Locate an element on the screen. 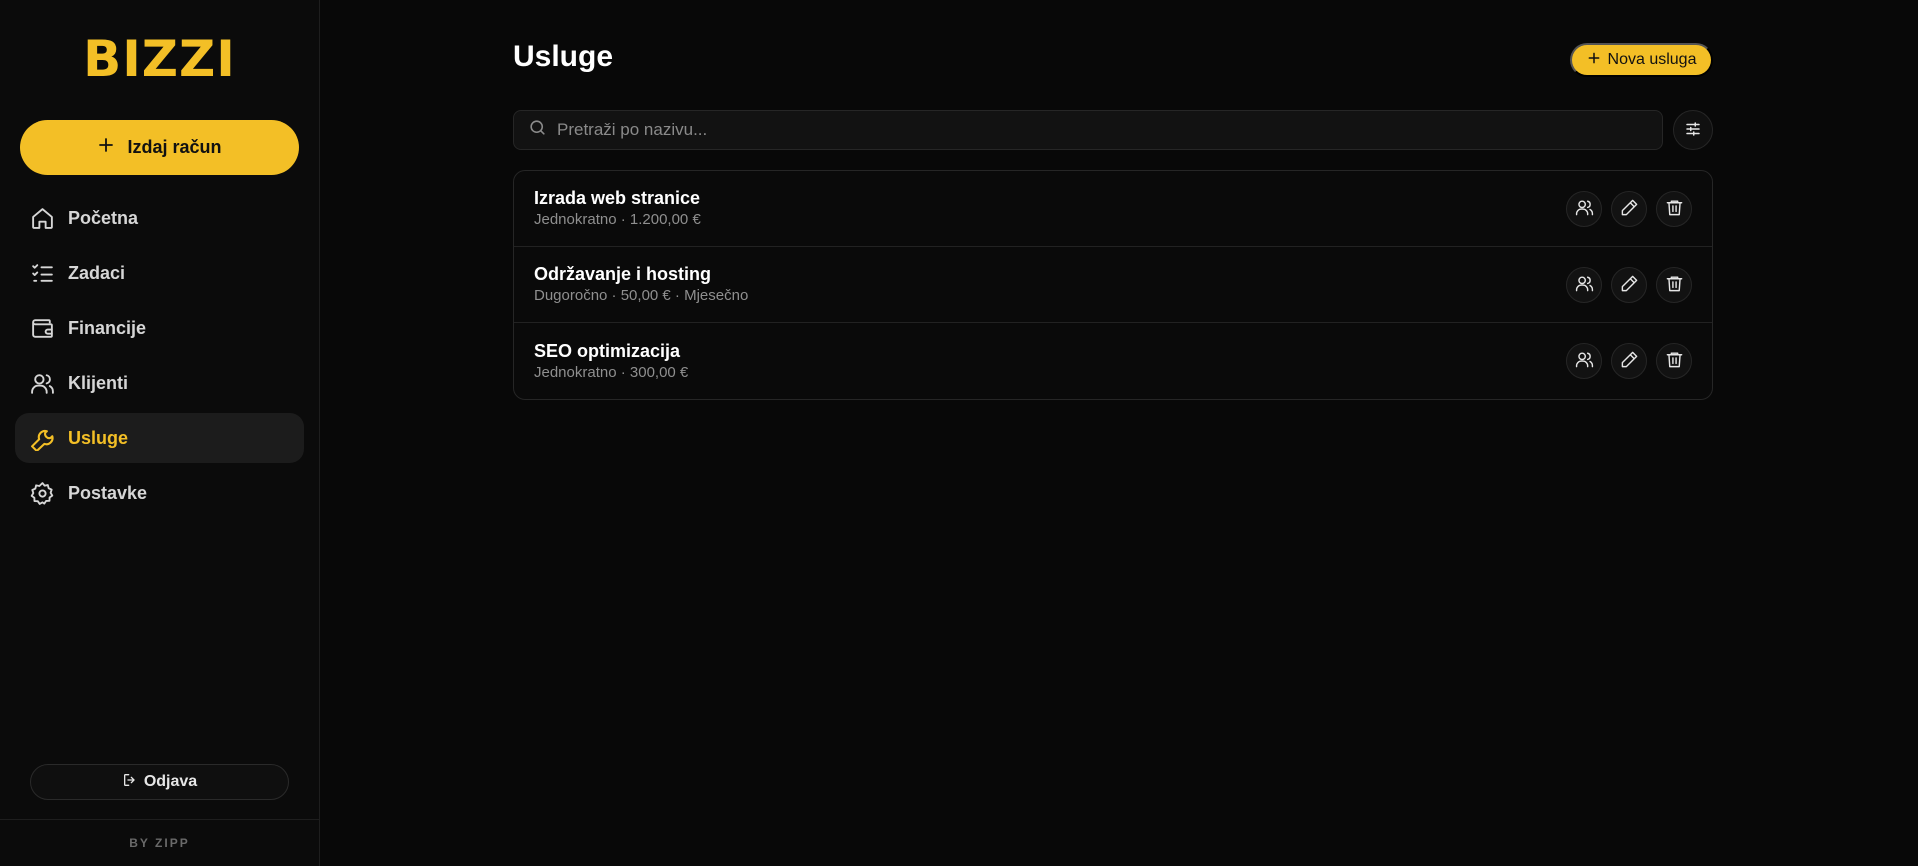 The height and width of the screenshot is (866, 1918). new-service-button: Nova usluga is located at coordinates (1641, 60).